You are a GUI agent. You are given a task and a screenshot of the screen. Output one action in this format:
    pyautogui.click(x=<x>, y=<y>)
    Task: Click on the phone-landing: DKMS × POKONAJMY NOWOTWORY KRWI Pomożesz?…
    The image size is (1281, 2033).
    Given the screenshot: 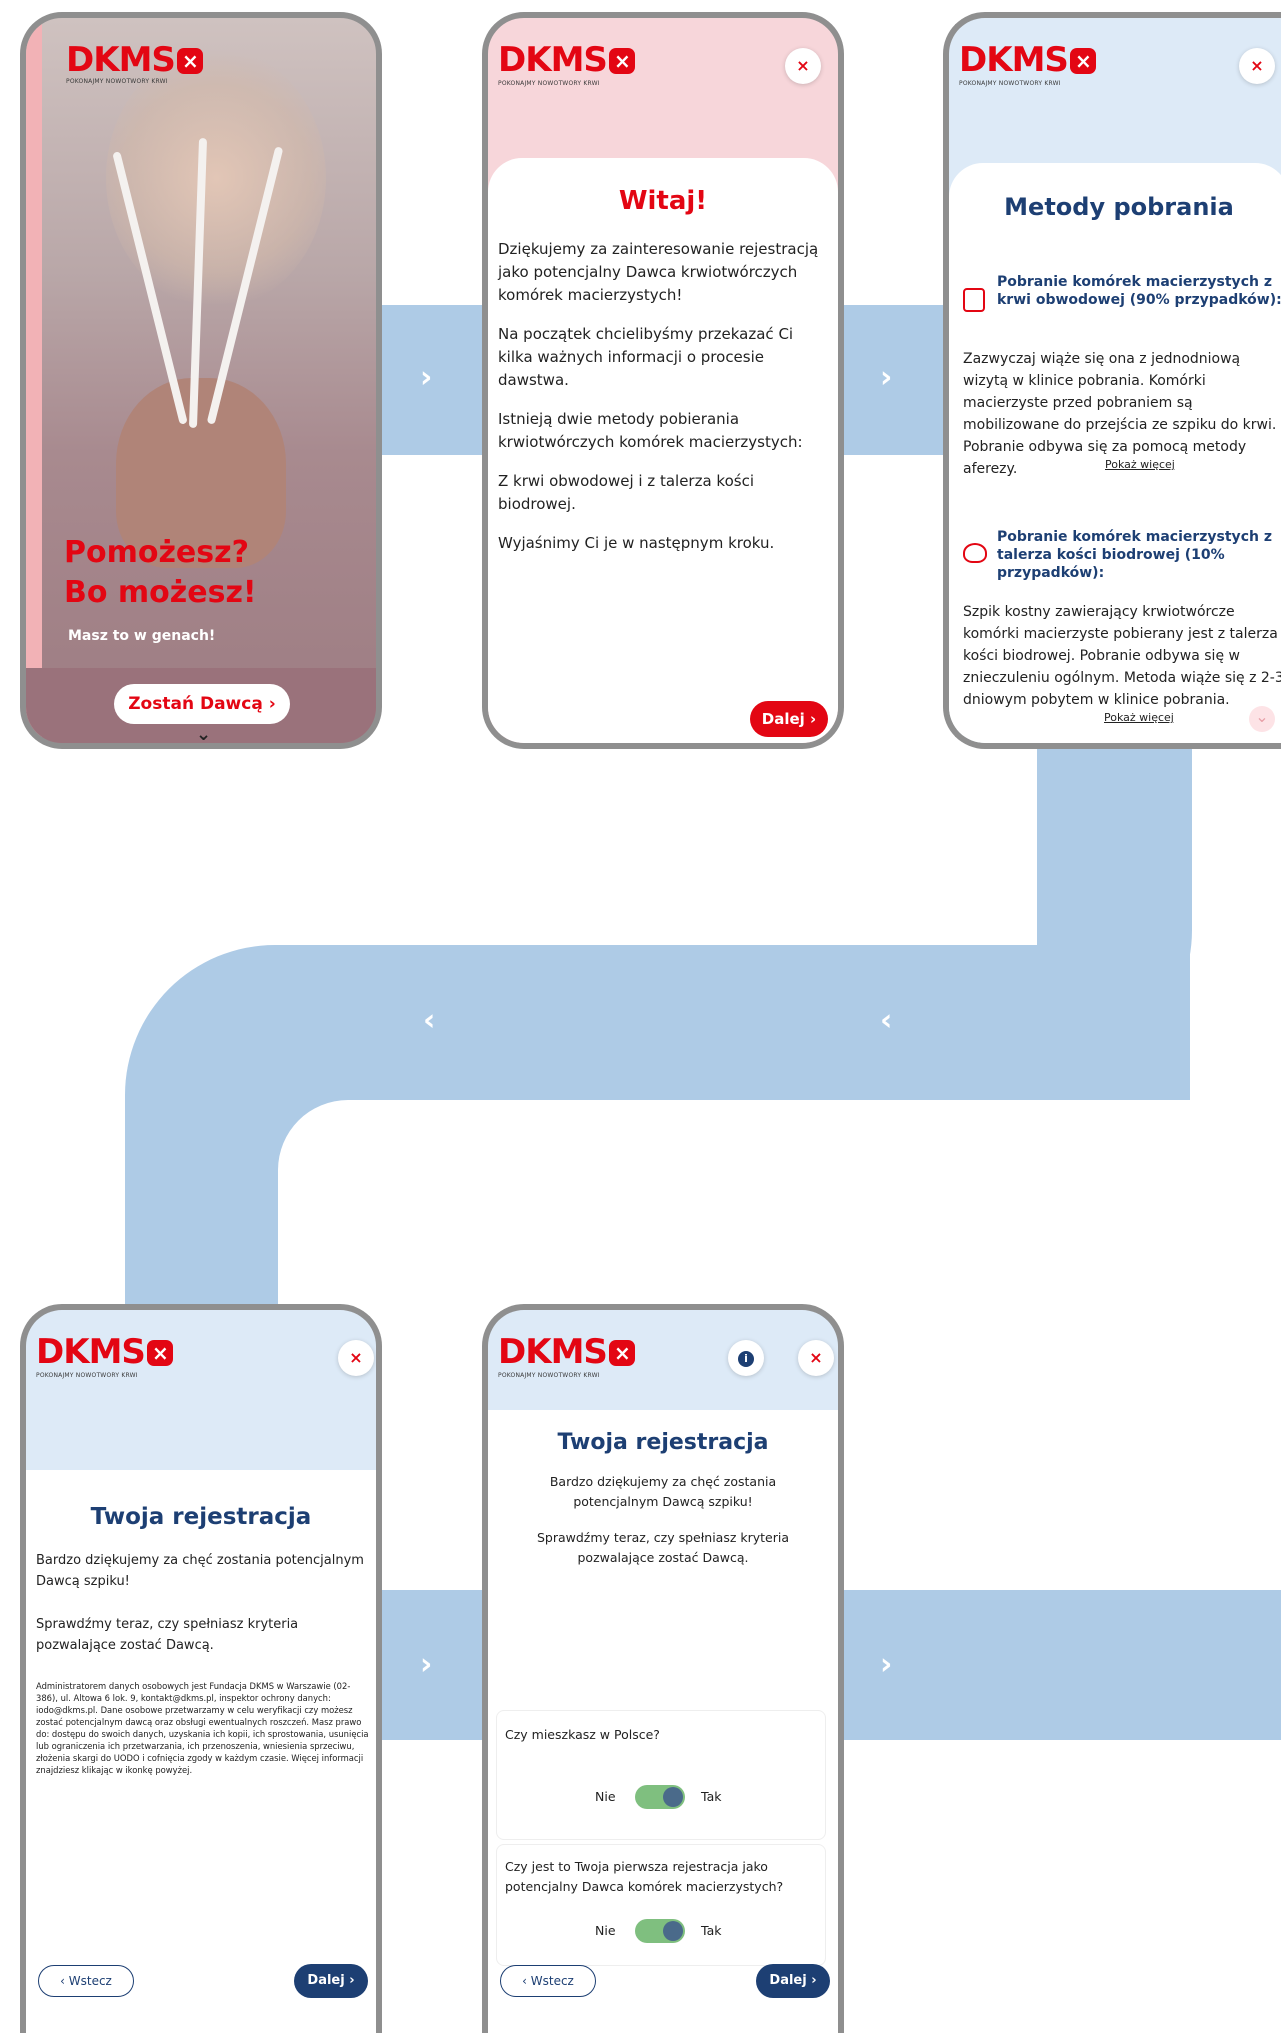 What is the action you would take?
    pyautogui.click(x=201, y=380)
    